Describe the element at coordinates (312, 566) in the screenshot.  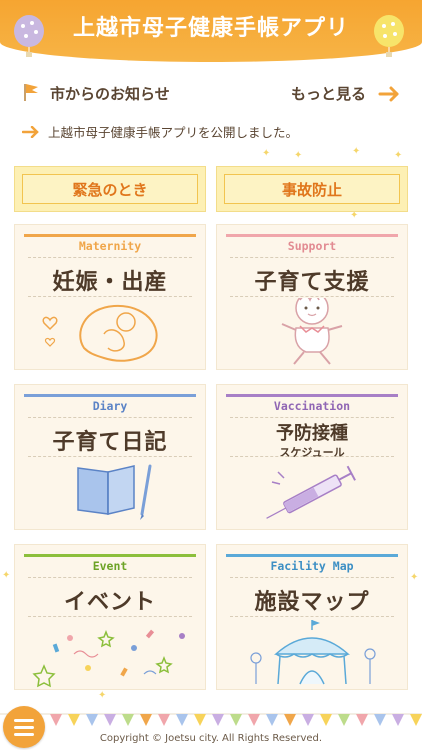
I see `card-en-label: Facility Map` at that location.